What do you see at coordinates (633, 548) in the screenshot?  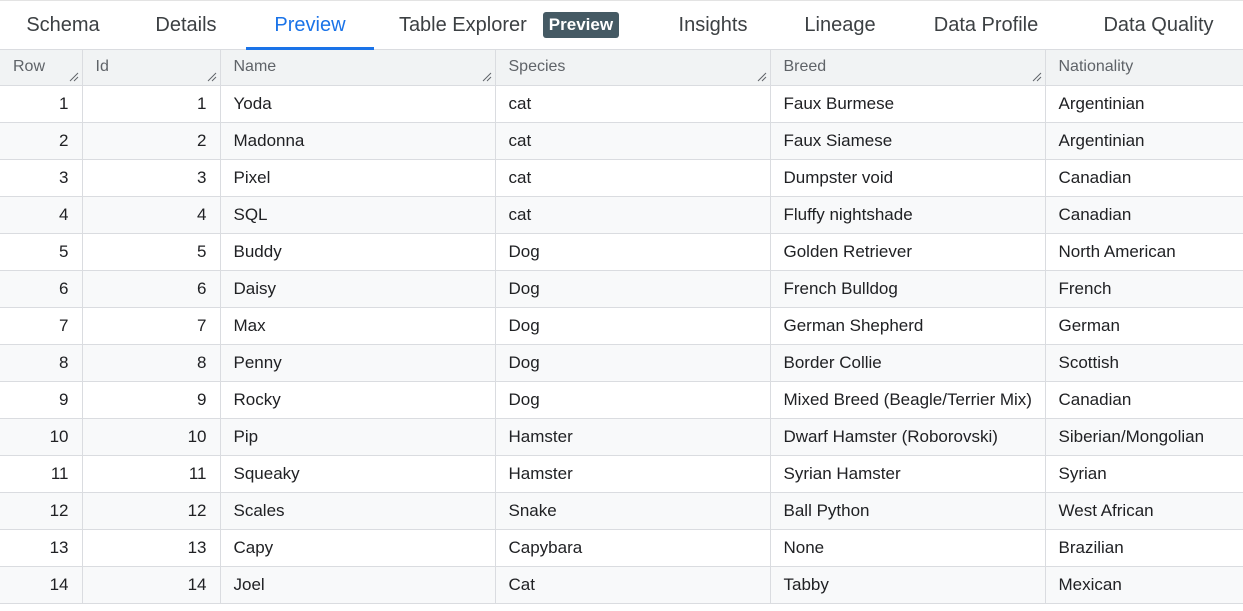 I see `cell-species: Capybara` at bounding box center [633, 548].